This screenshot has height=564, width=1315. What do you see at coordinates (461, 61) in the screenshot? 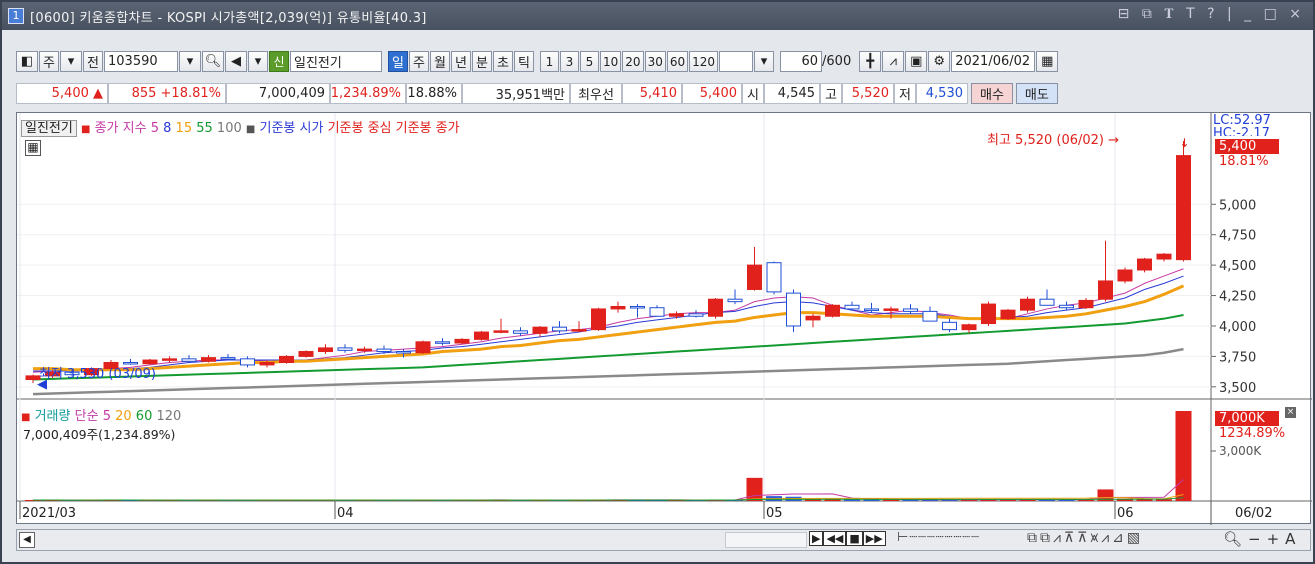
I see `period-year-button: 년` at bounding box center [461, 61].